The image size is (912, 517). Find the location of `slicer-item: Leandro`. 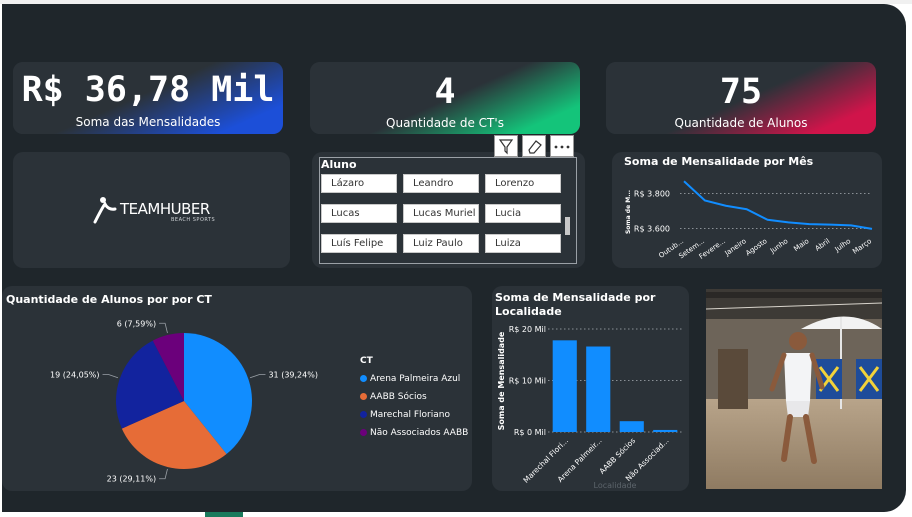

slicer-item: Leandro is located at coordinates (441, 183).